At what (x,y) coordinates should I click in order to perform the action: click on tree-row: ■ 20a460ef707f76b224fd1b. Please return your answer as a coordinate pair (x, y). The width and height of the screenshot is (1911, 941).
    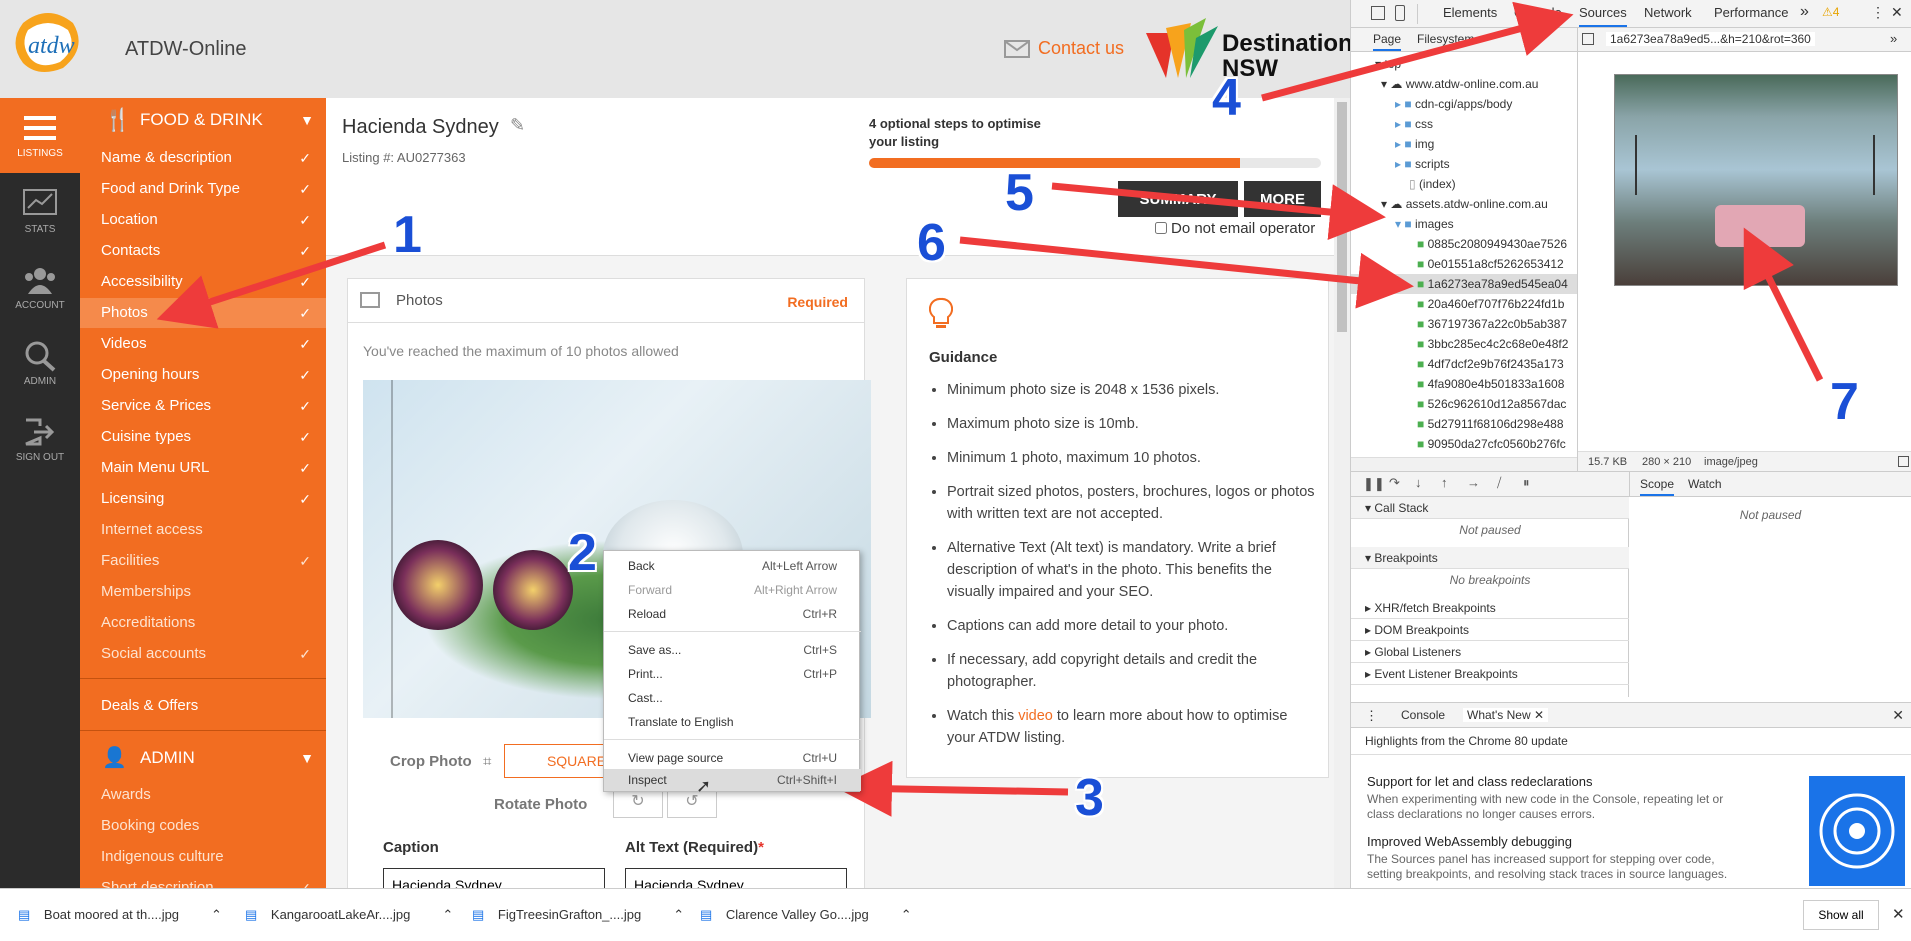
    Looking at the image, I should click on (1490, 304).